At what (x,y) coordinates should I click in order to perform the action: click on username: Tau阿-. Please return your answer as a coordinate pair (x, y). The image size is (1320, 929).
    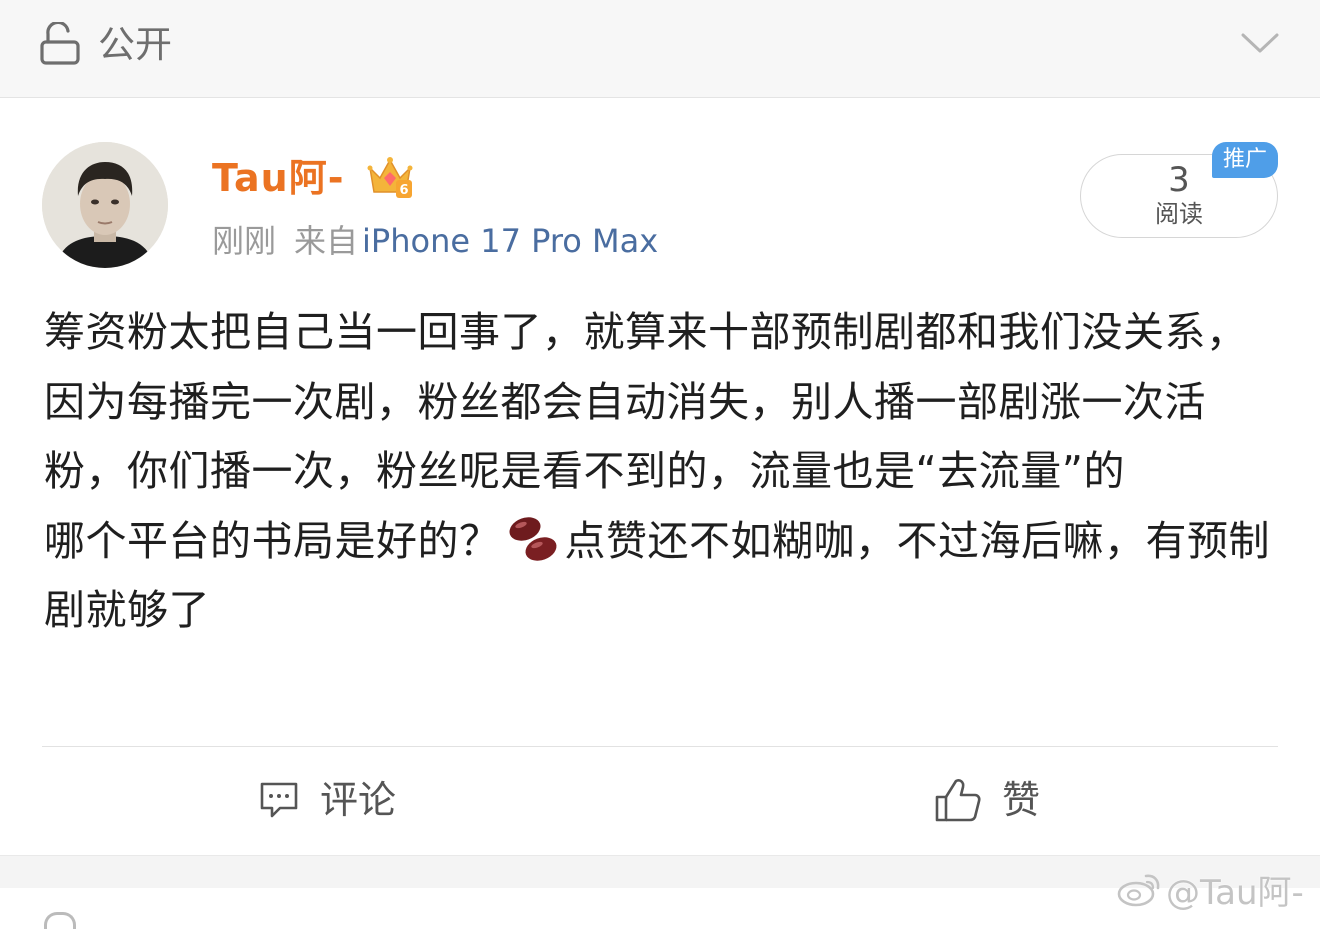
    Looking at the image, I should click on (278, 178).